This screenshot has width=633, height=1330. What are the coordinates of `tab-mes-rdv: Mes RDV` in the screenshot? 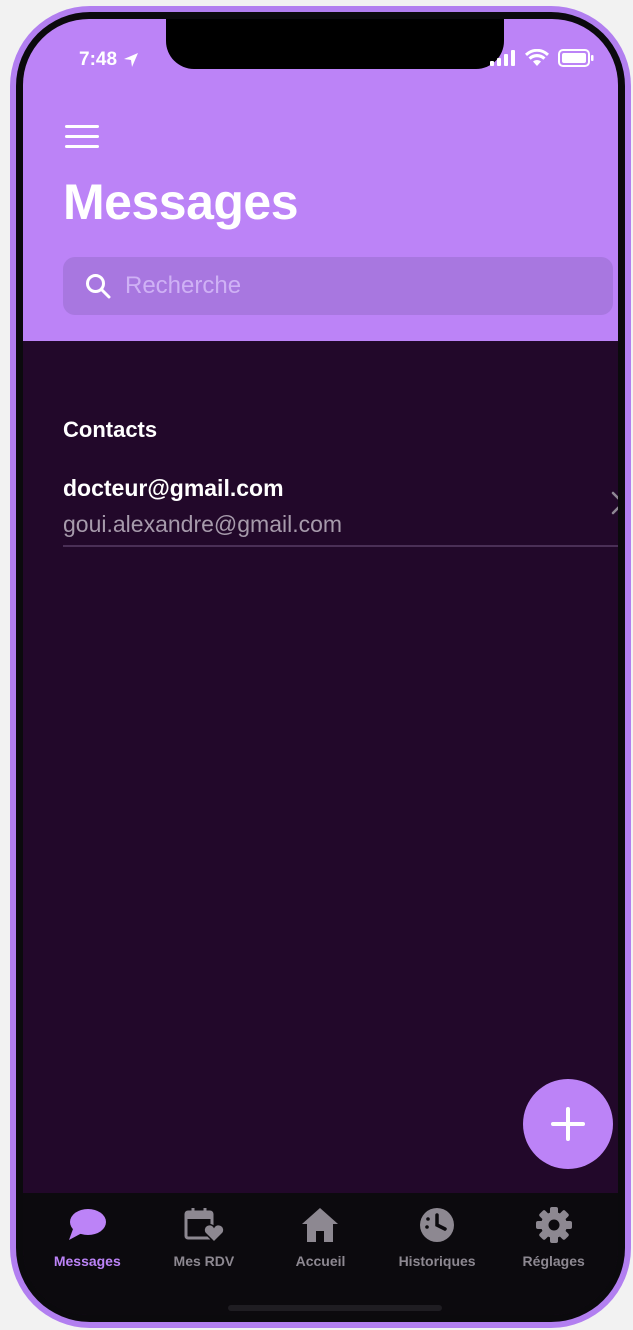 It's located at (204, 1259).